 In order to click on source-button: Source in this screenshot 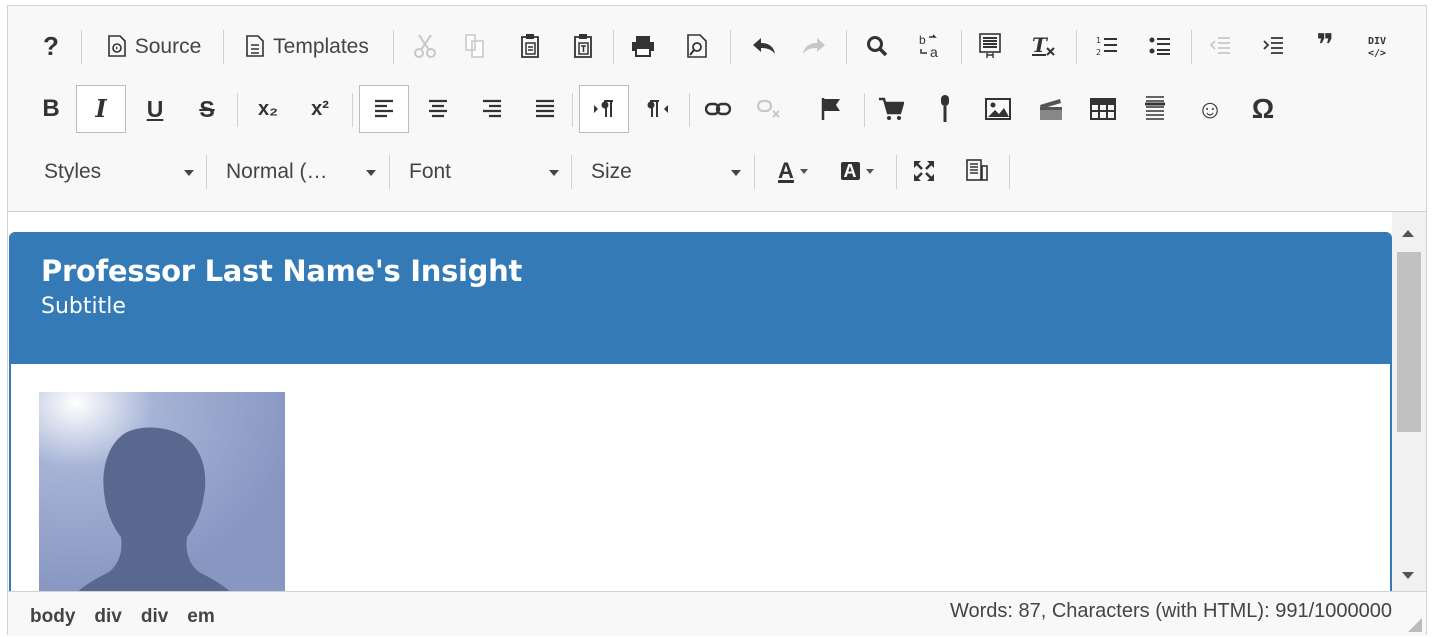, I will do `click(154, 46)`.